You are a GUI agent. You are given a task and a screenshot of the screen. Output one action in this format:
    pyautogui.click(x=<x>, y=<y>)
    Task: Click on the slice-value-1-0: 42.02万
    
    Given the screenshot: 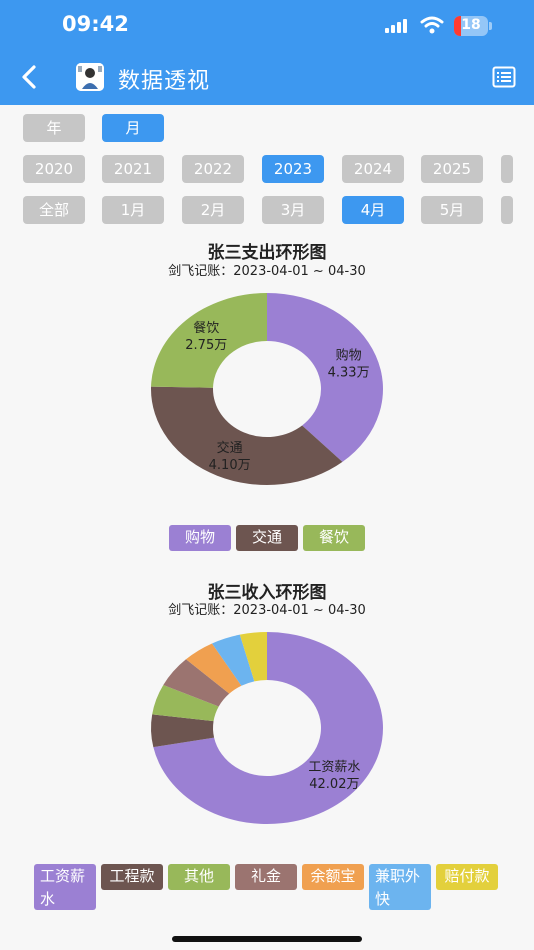 What is the action you would take?
    pyautogui.click(x=334, y=784)
    